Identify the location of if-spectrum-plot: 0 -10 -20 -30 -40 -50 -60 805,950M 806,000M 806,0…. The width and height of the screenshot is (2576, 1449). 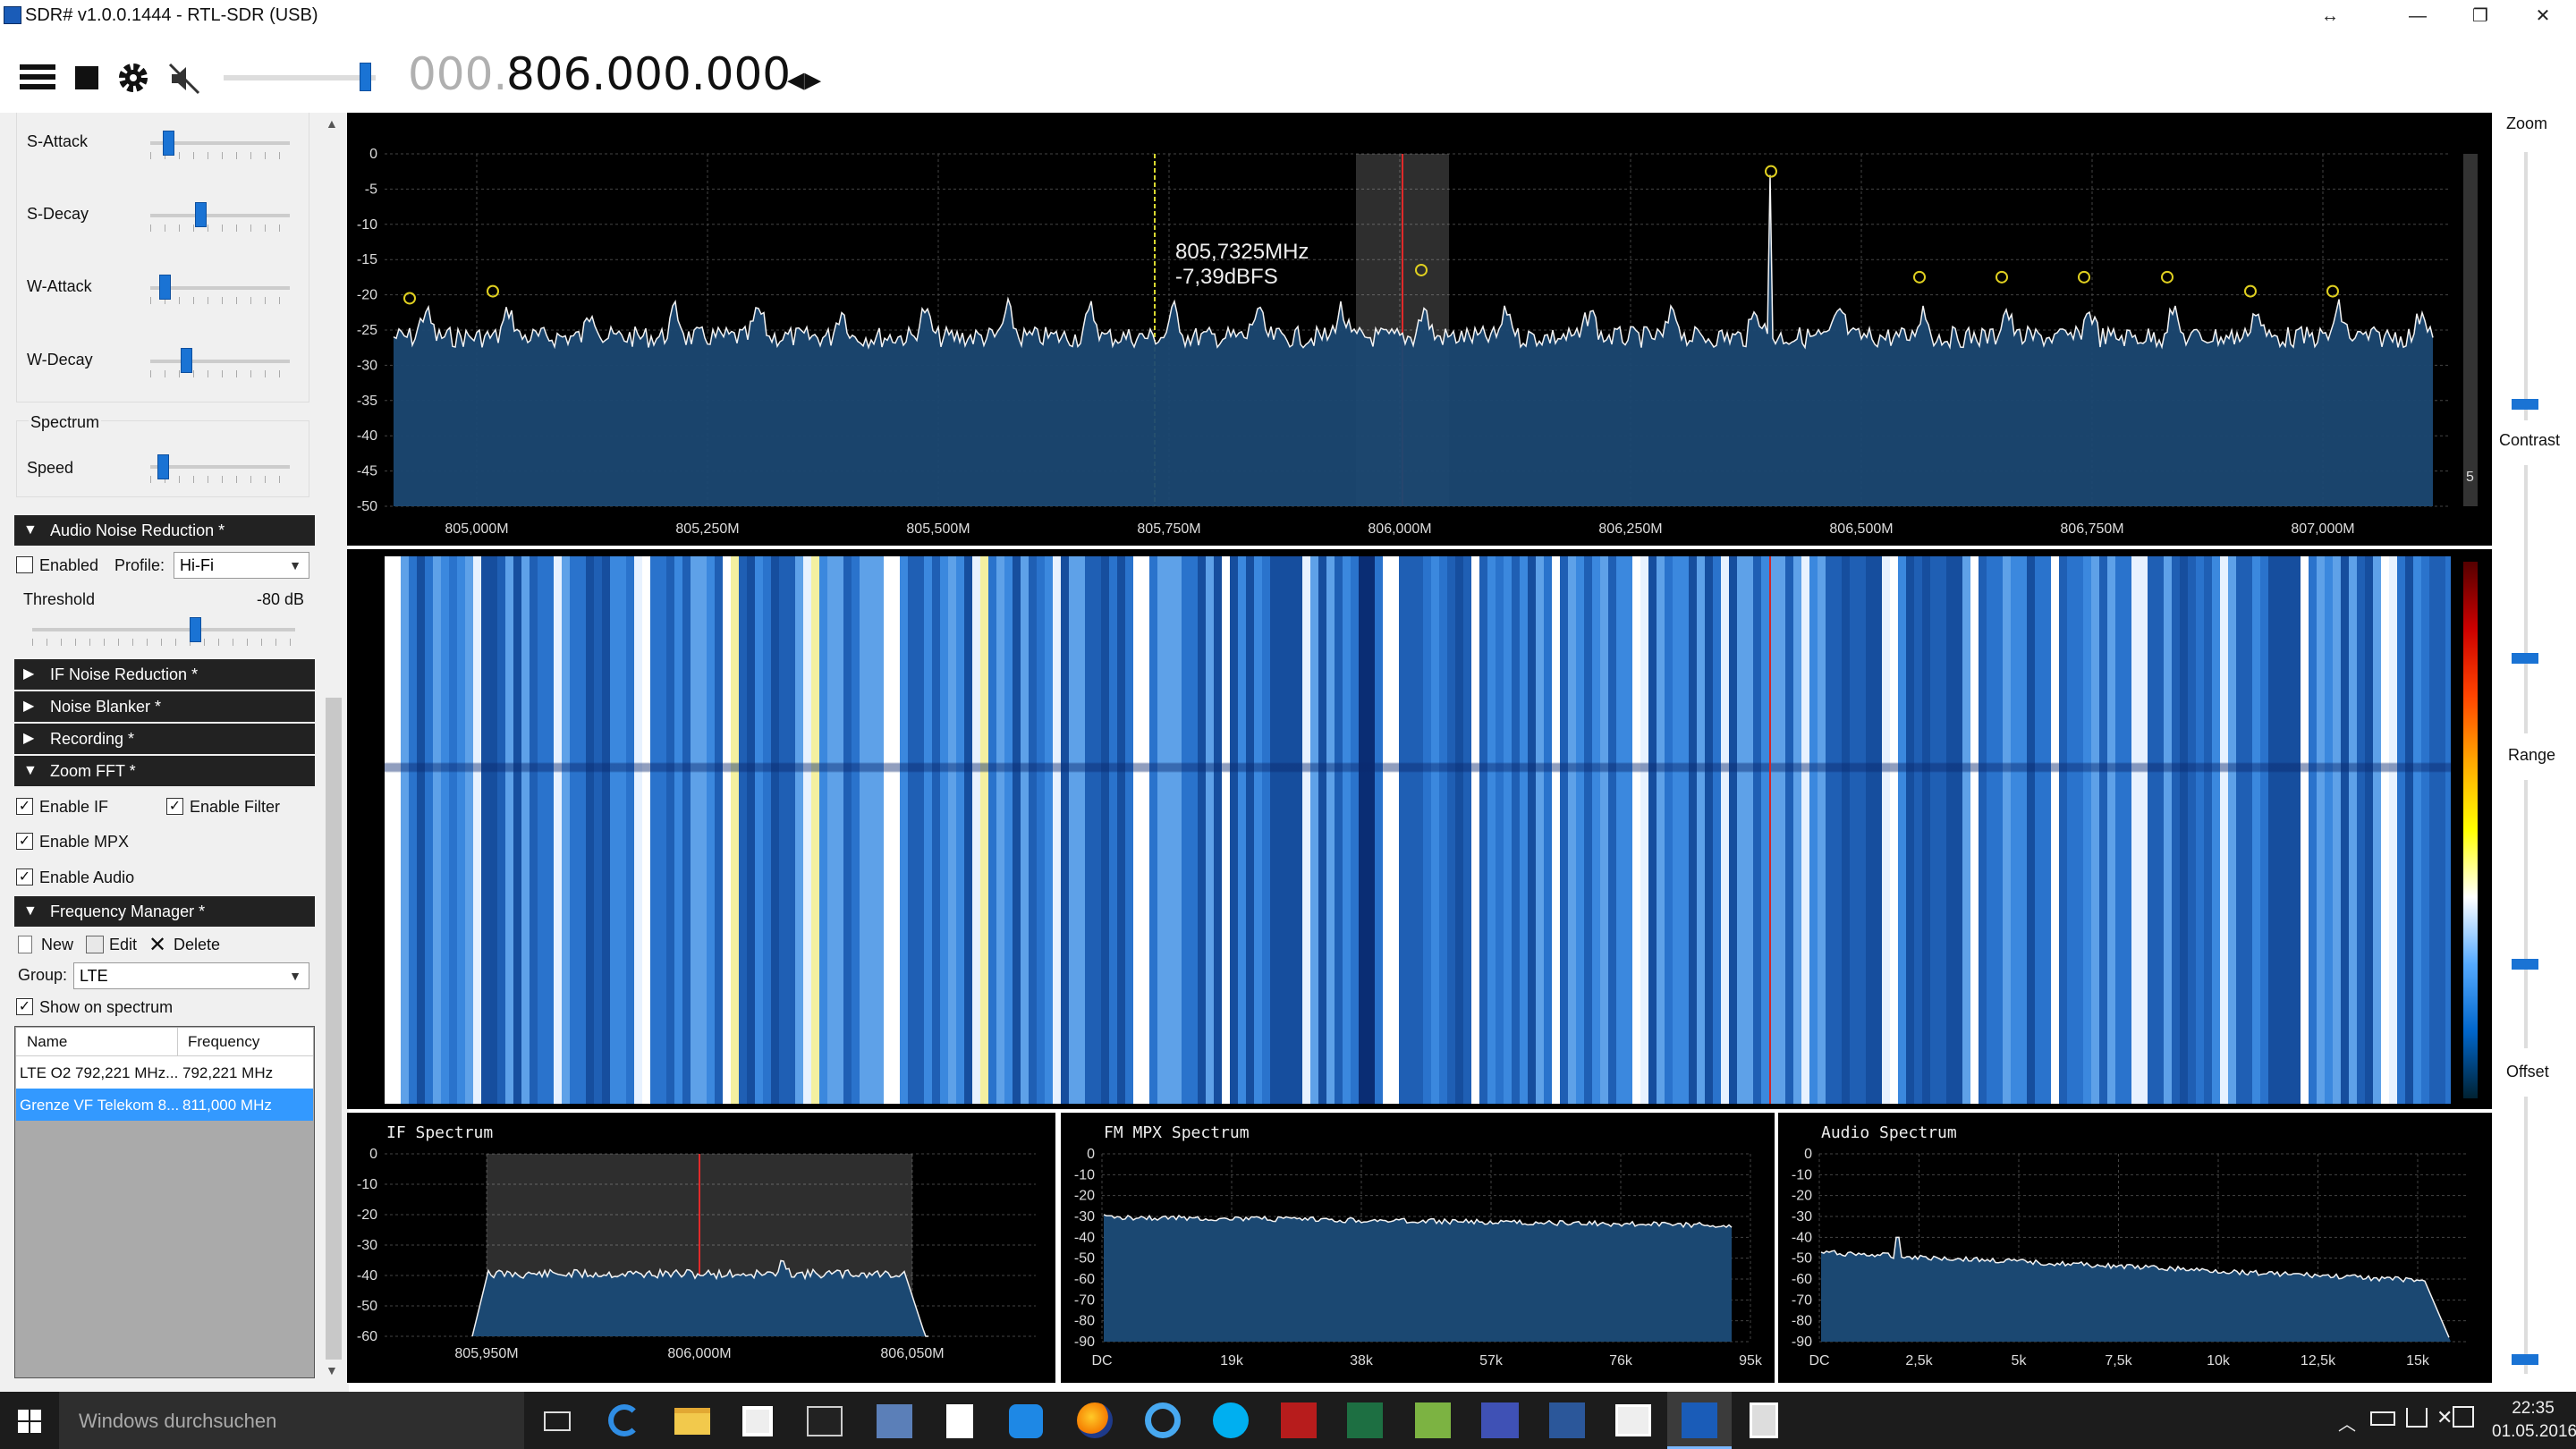
(701, 1248).